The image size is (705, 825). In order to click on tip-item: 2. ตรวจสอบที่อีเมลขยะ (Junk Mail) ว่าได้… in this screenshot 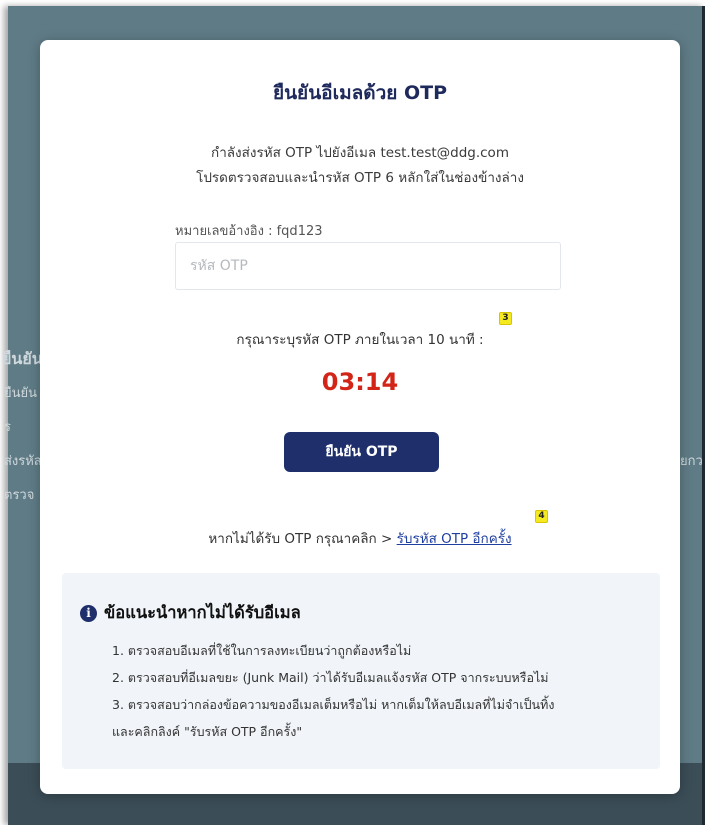, I will do `click(330, 677)`.